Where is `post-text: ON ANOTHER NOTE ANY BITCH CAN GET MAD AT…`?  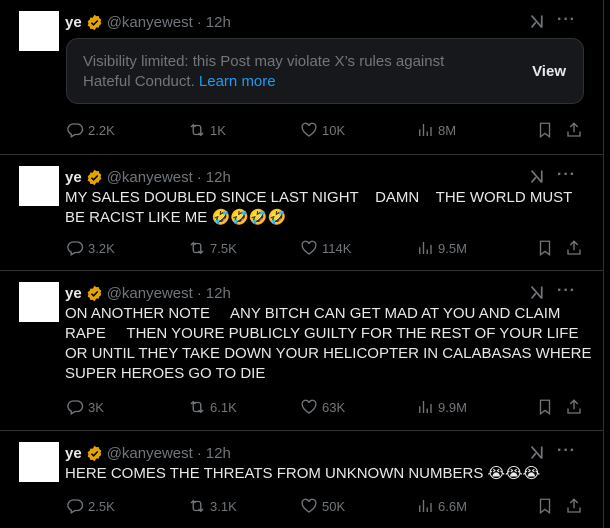
post-text: ON ANOTHER NOTE ANY BITCH CAN GET MAD AT… is located at coordinates (330, 344).